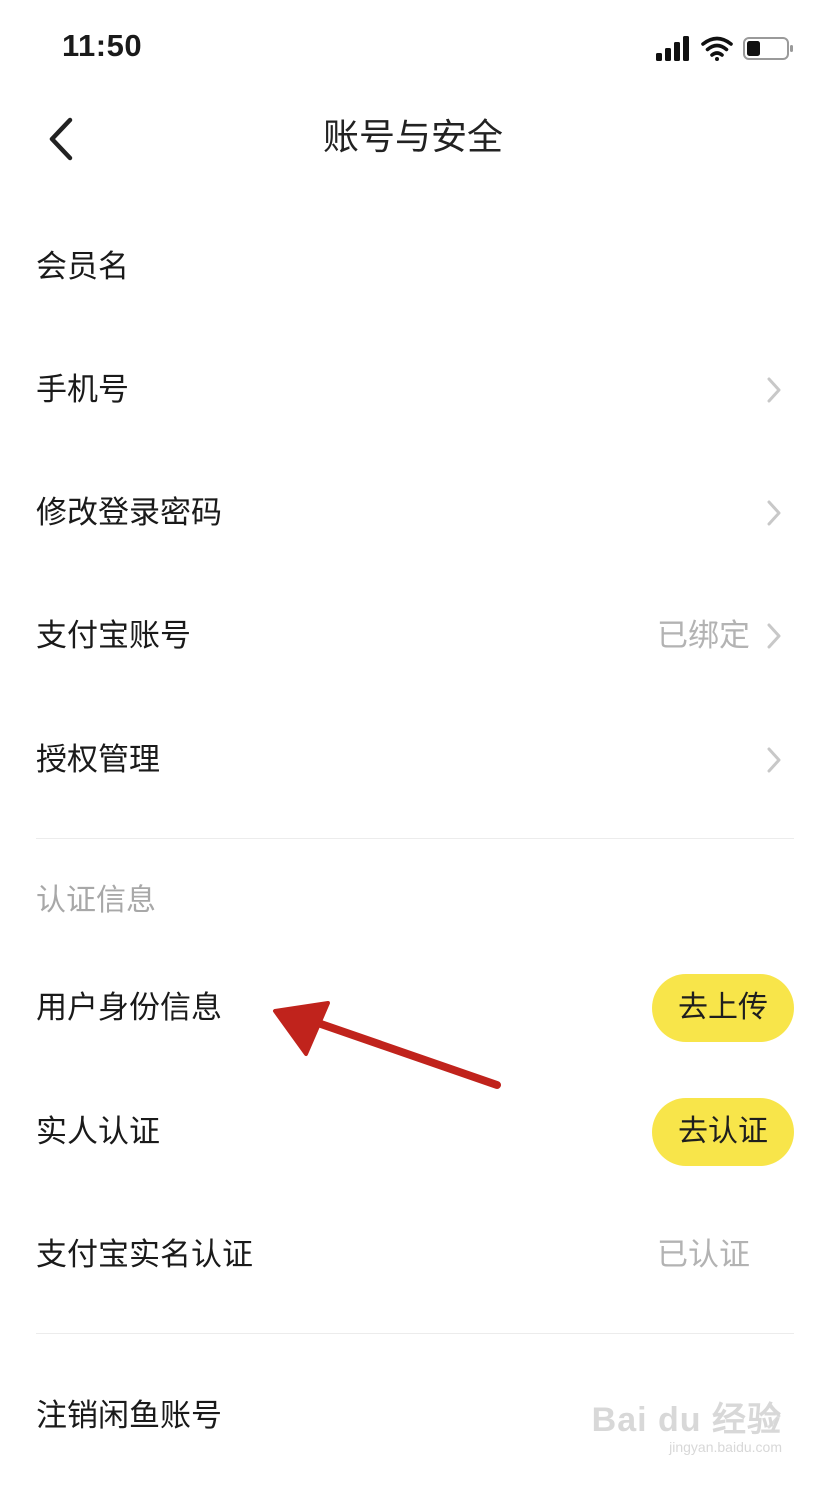 Image resolution: width=826 pixels, height=1486 pixels. Describe the element at coordinates (413, 1008) in the screenshot. I see `row-user-identity-info: 用户身份信息 去上传` at that location.